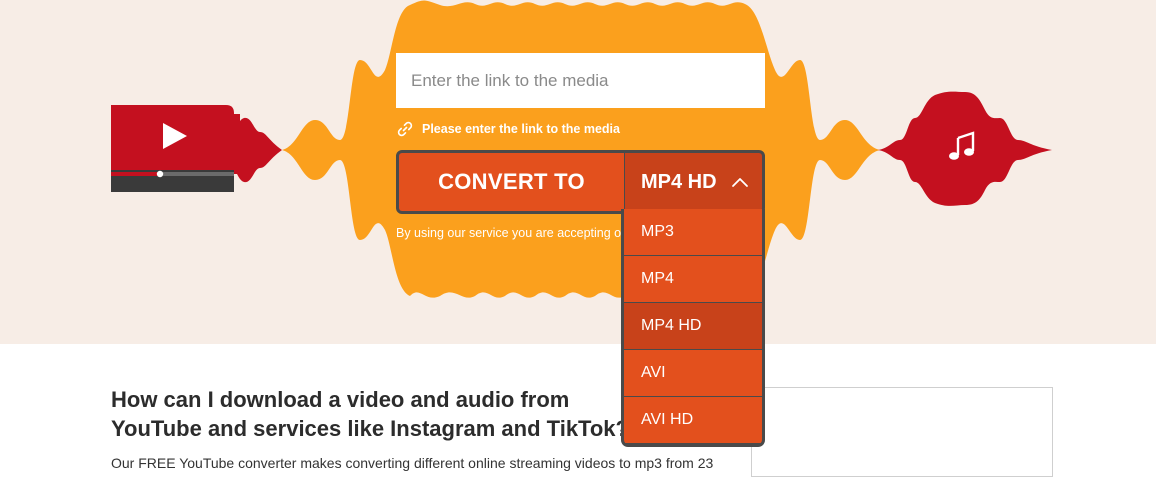 The image size is (1156, 477). Describe the element at coordinates (405, 129) in the screenshot. I see `link-icon` at that location.